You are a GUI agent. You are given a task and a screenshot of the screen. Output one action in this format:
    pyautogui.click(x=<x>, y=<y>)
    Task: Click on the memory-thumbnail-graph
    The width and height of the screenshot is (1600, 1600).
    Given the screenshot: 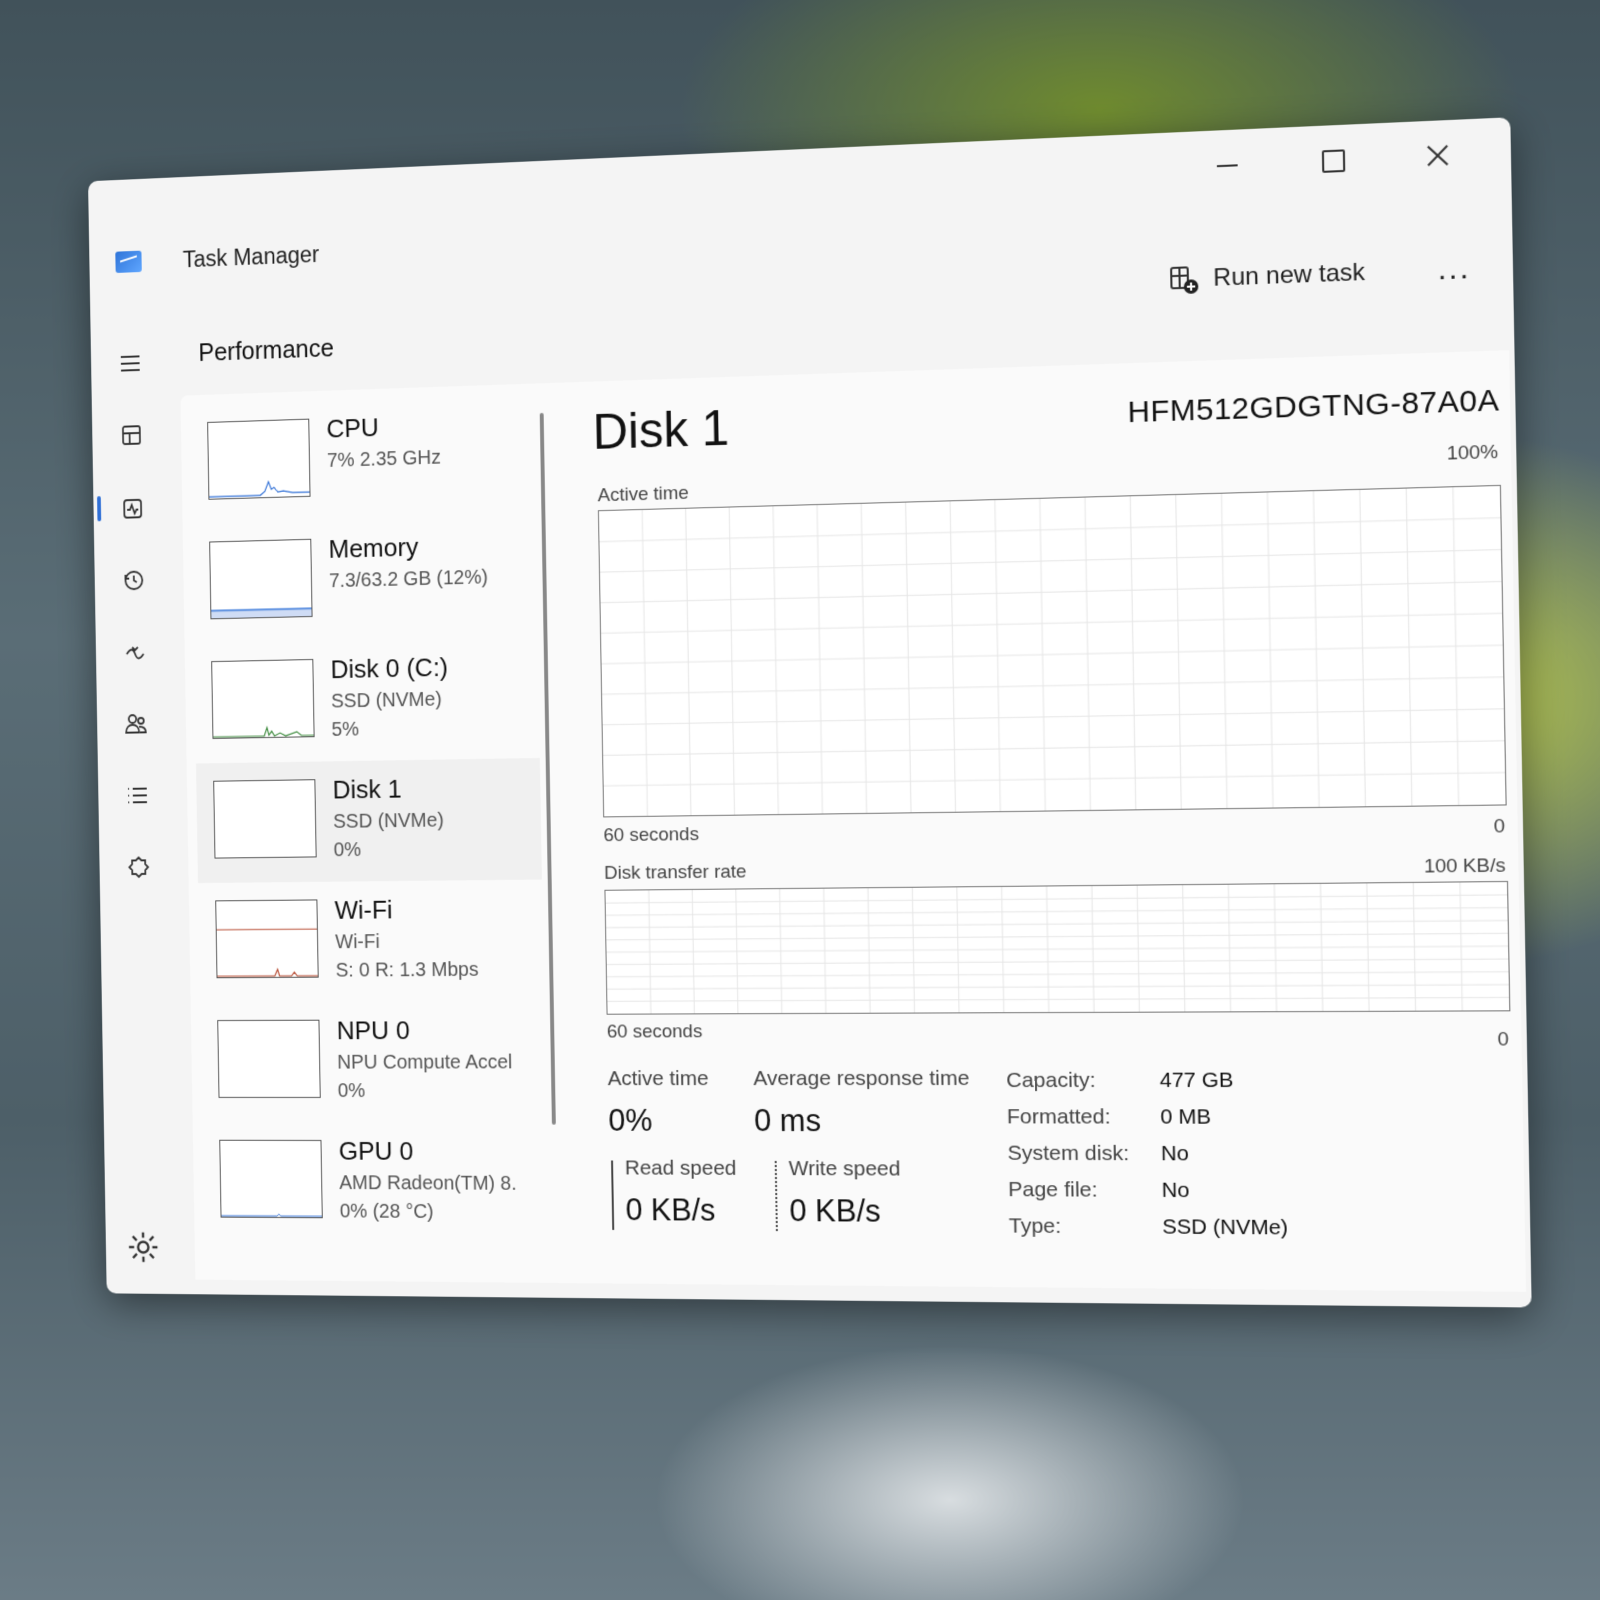 What is the action you would take?
    pyautogui.click(x=261, y=579)
    